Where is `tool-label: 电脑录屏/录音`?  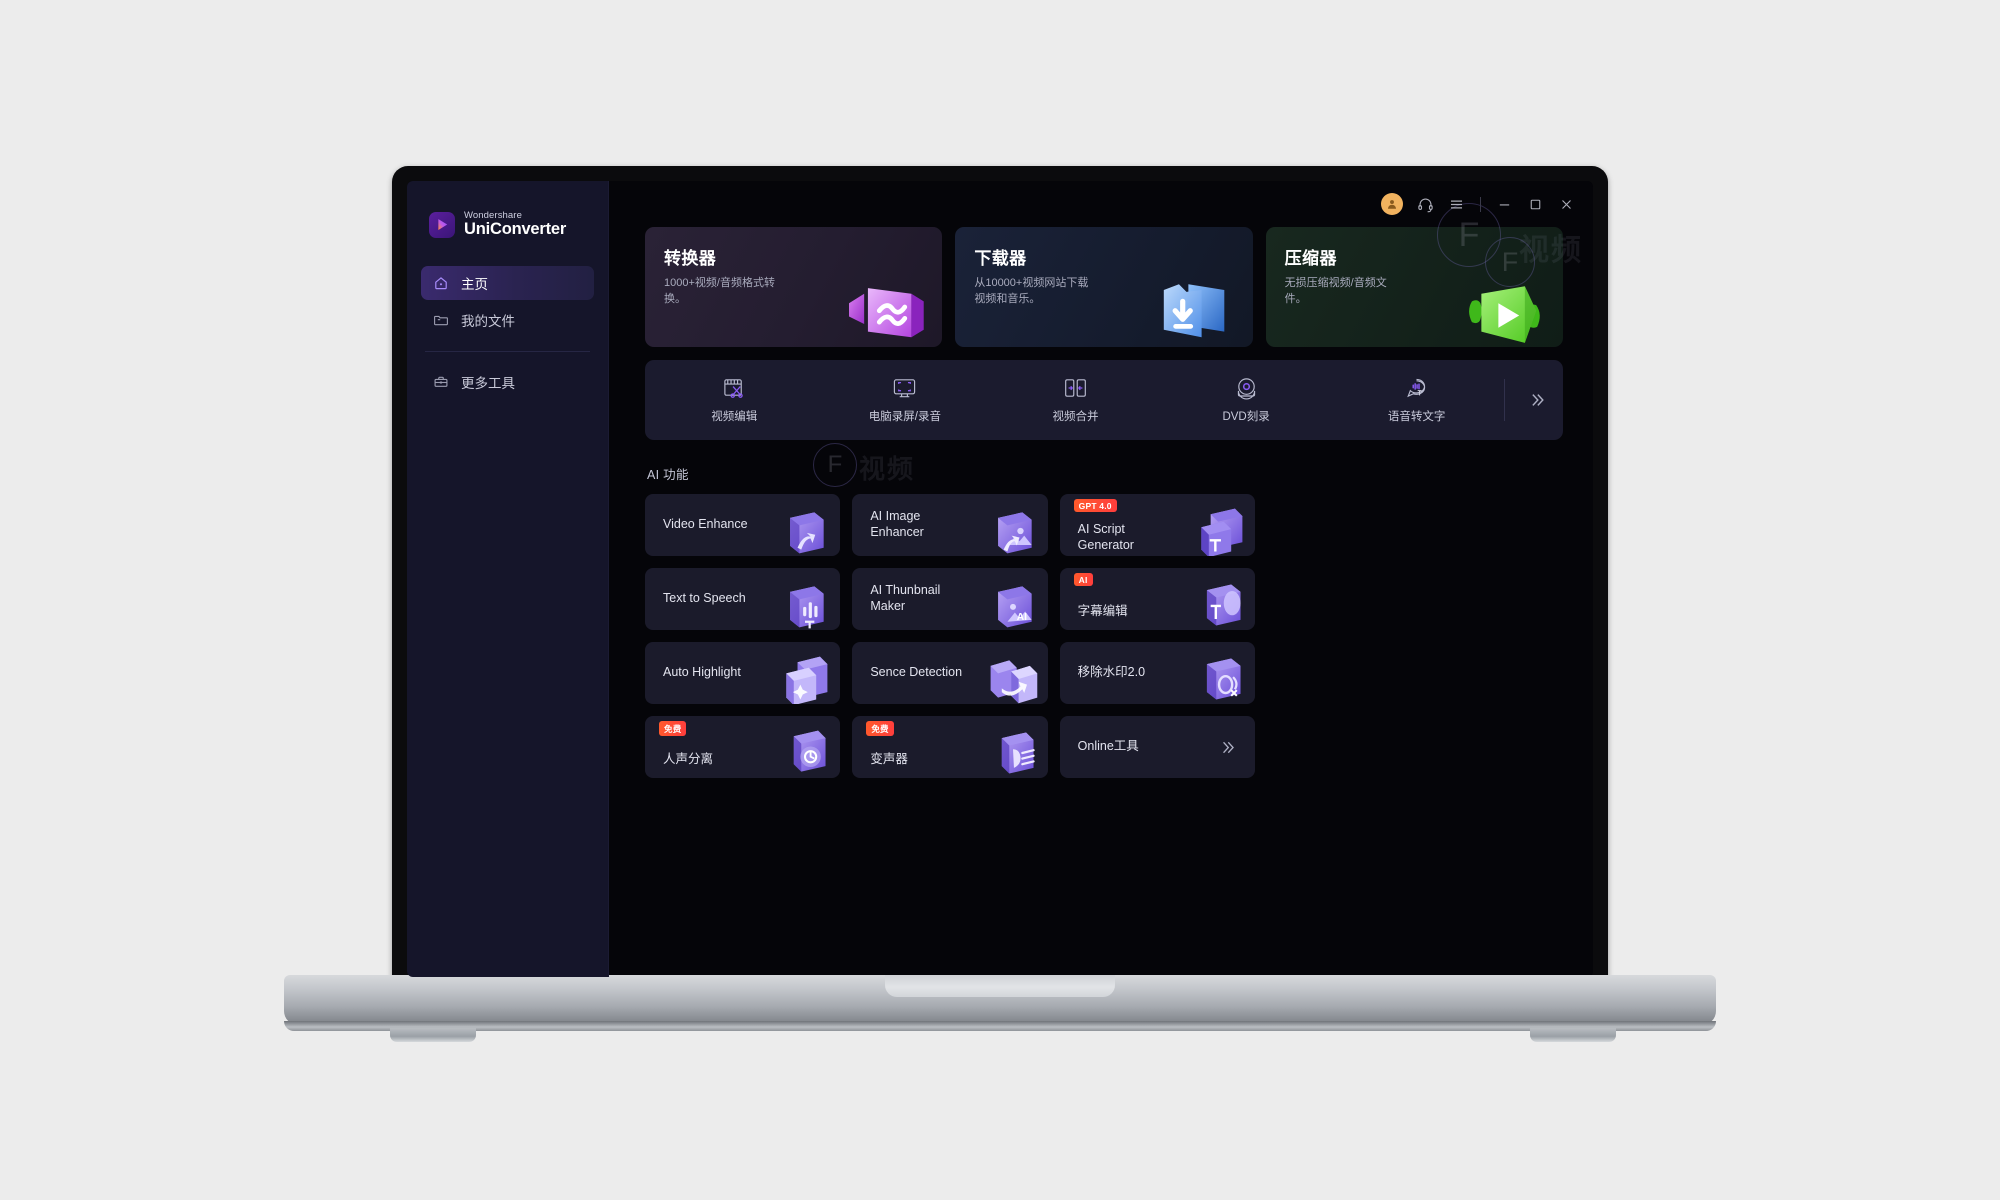 tool-label: 电脑录屏/录音 is located at coordinates (904, 417).